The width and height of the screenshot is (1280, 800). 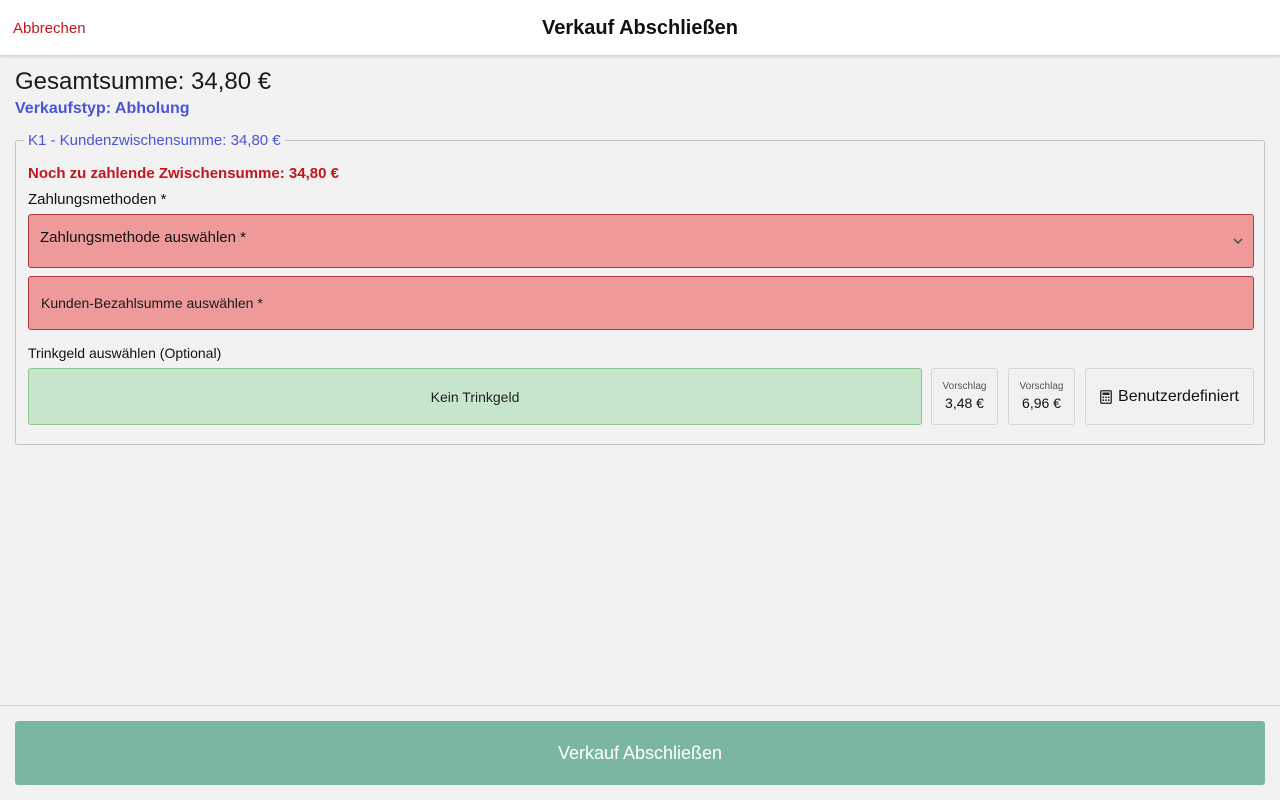 What do you see at coordinates (641, 241) in the screenshot?
I see `payment-method-select: Zahlungsmethode auswählen *` at bounding box center [641, 241].